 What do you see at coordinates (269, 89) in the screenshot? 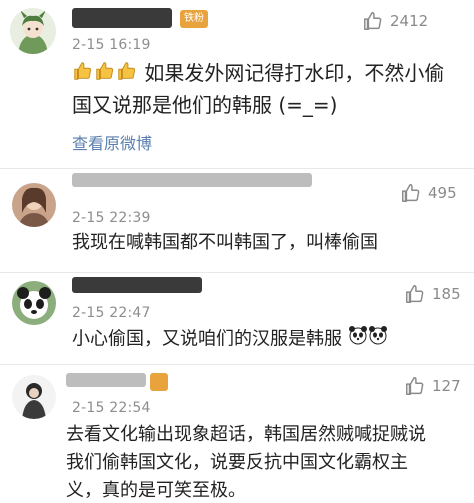
I see `comment-text: 如果发外网记得打水印，不然小偷 国又说那是他们的韩服 (=_=)` at bounding box center [269, 89].